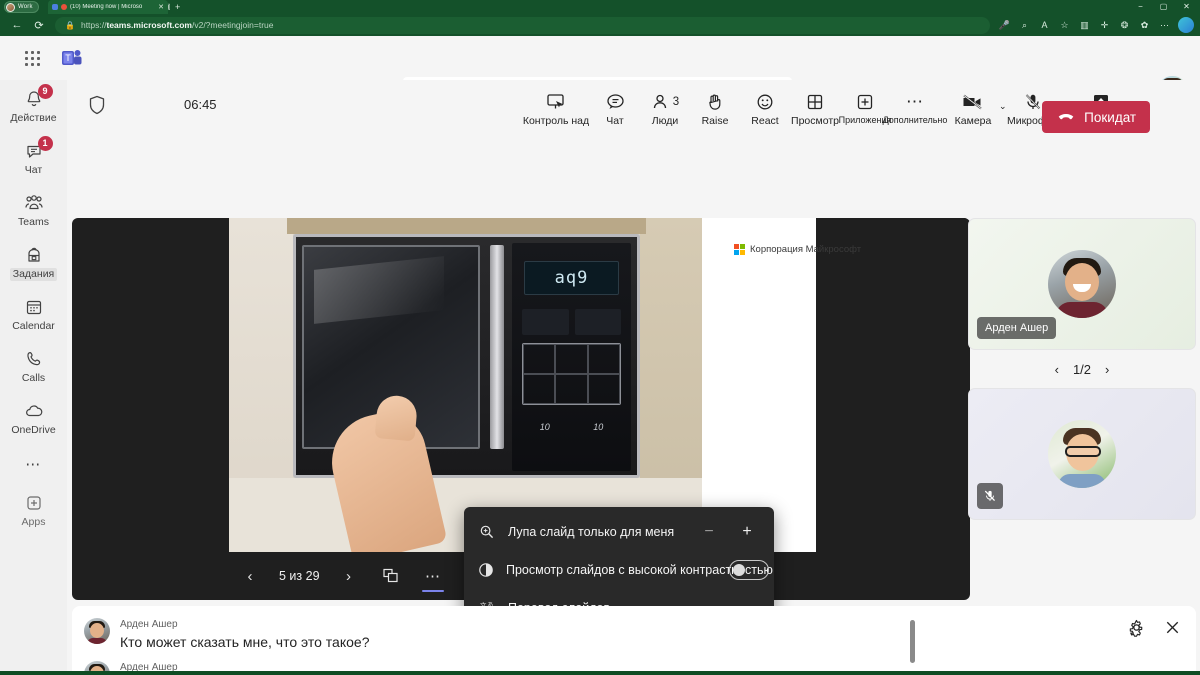  I want to click on active-indicator, so click(432, 591).